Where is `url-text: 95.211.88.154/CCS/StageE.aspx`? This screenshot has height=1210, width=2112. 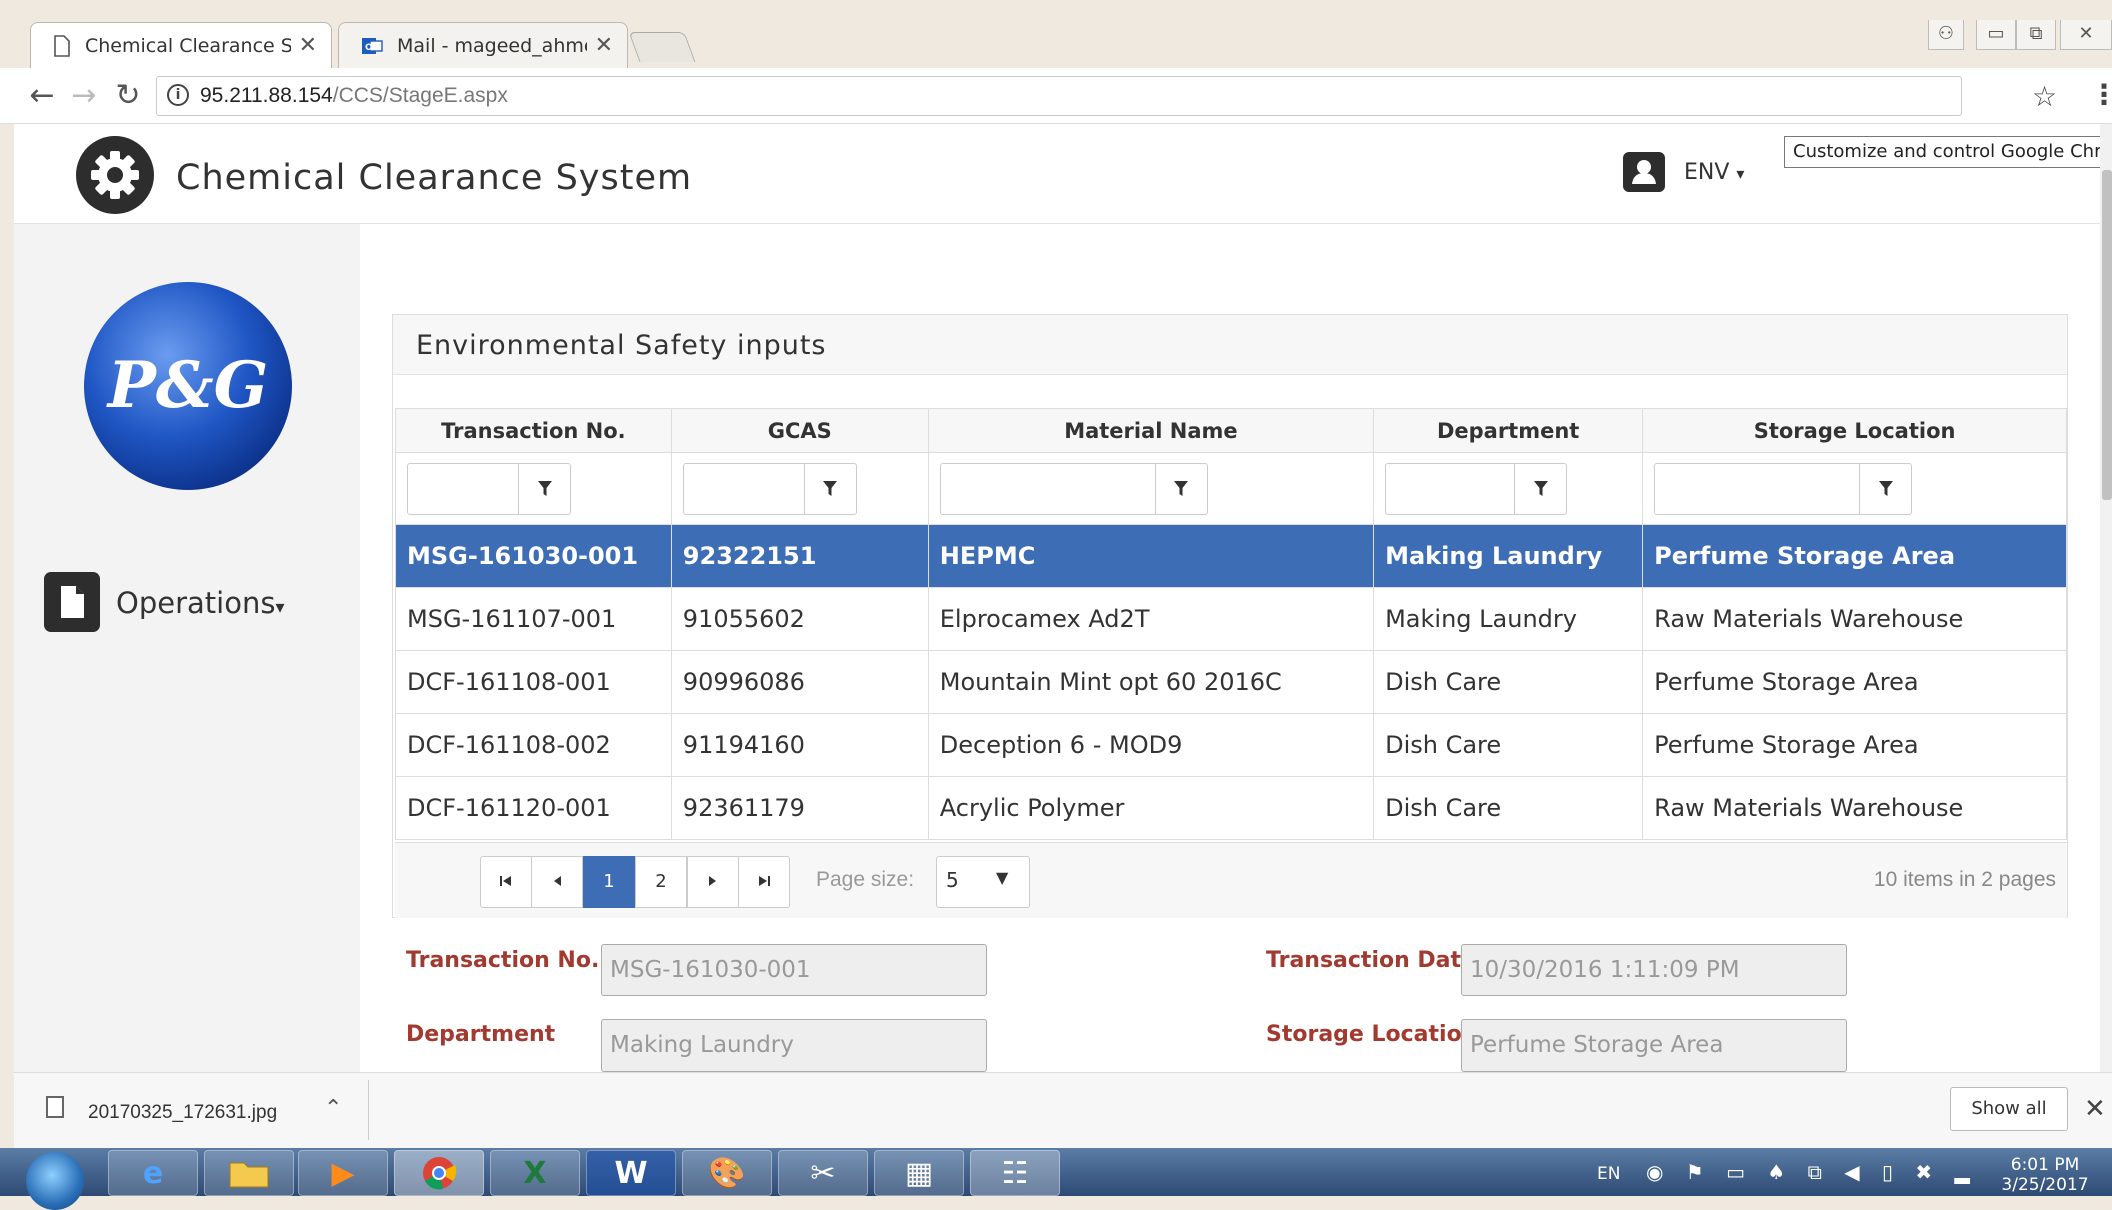
url-text: 95.211.88.154/CCS/StageE.aspx is located at coordinates (354, 96).